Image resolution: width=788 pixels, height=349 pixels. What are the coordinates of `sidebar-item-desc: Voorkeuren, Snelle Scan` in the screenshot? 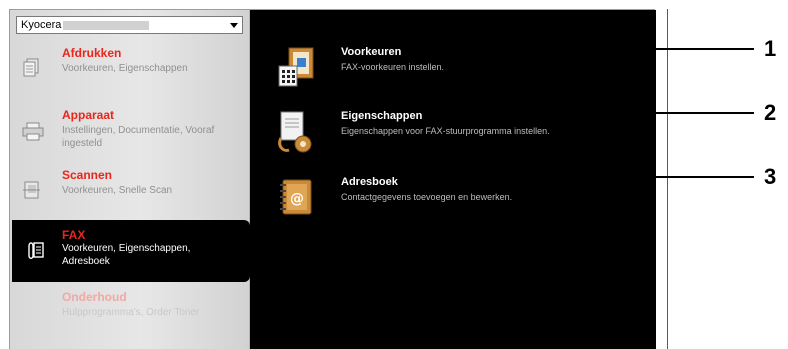 It's located at (117, 190).